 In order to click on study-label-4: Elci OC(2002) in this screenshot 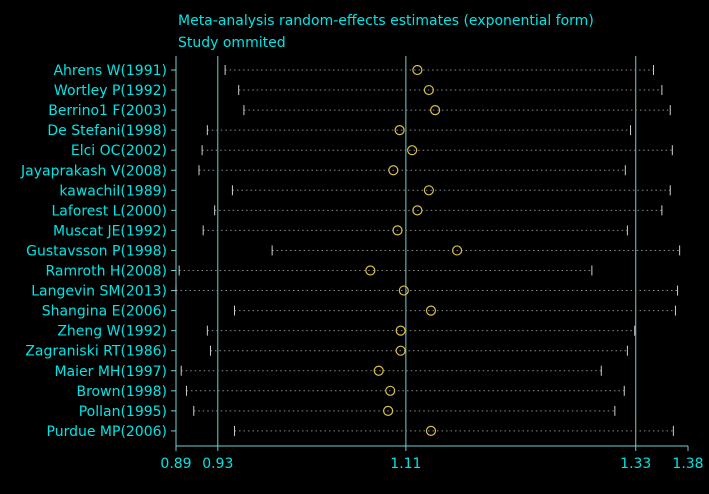, I will do `click(119, 151)`.